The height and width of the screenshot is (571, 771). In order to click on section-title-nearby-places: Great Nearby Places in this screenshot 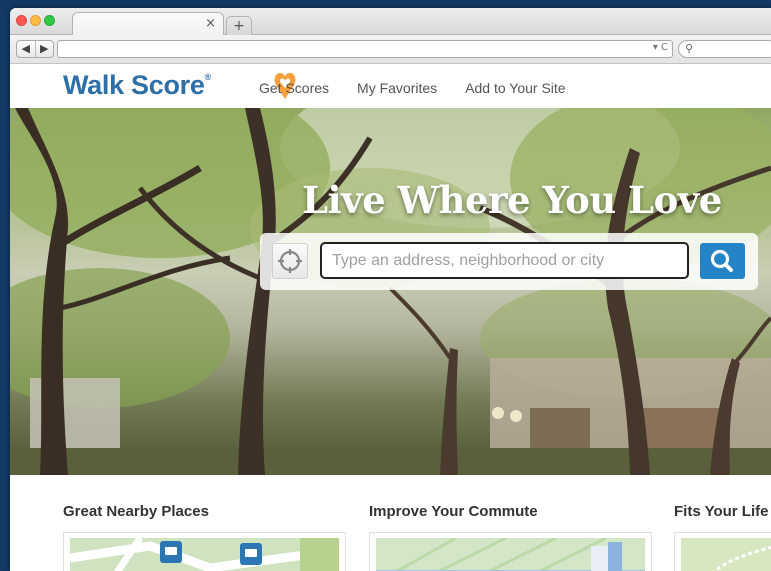, I will do `click(136, 511)`.